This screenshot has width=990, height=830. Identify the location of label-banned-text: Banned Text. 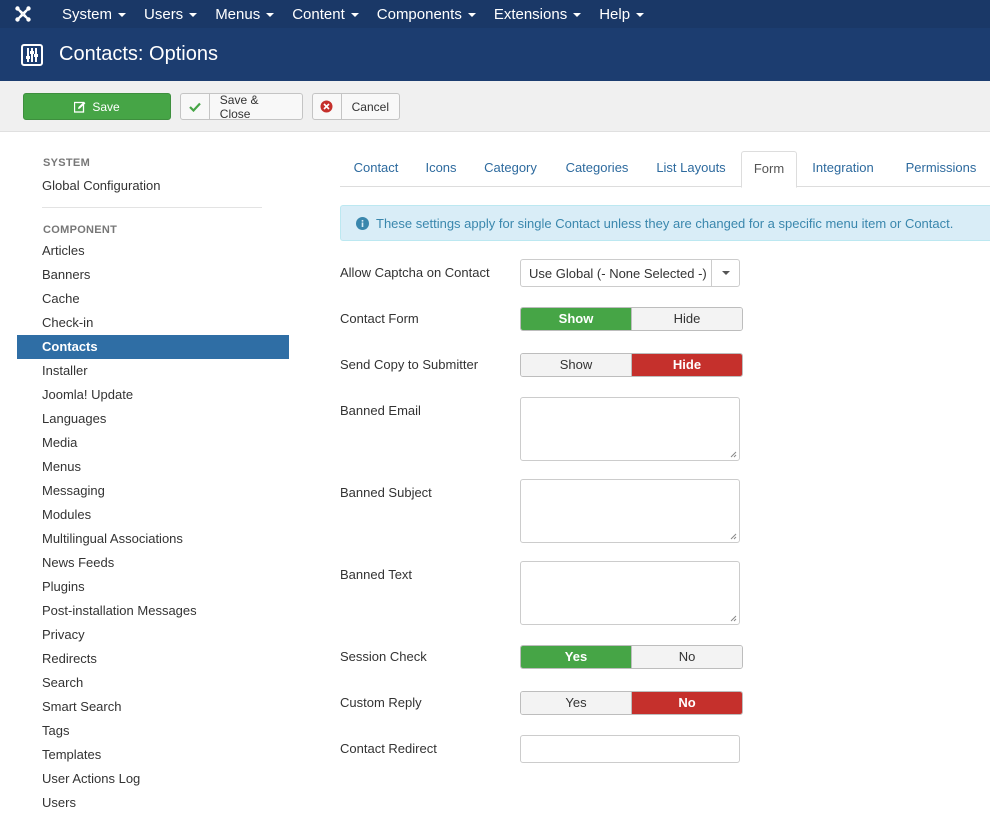
(376, 574).